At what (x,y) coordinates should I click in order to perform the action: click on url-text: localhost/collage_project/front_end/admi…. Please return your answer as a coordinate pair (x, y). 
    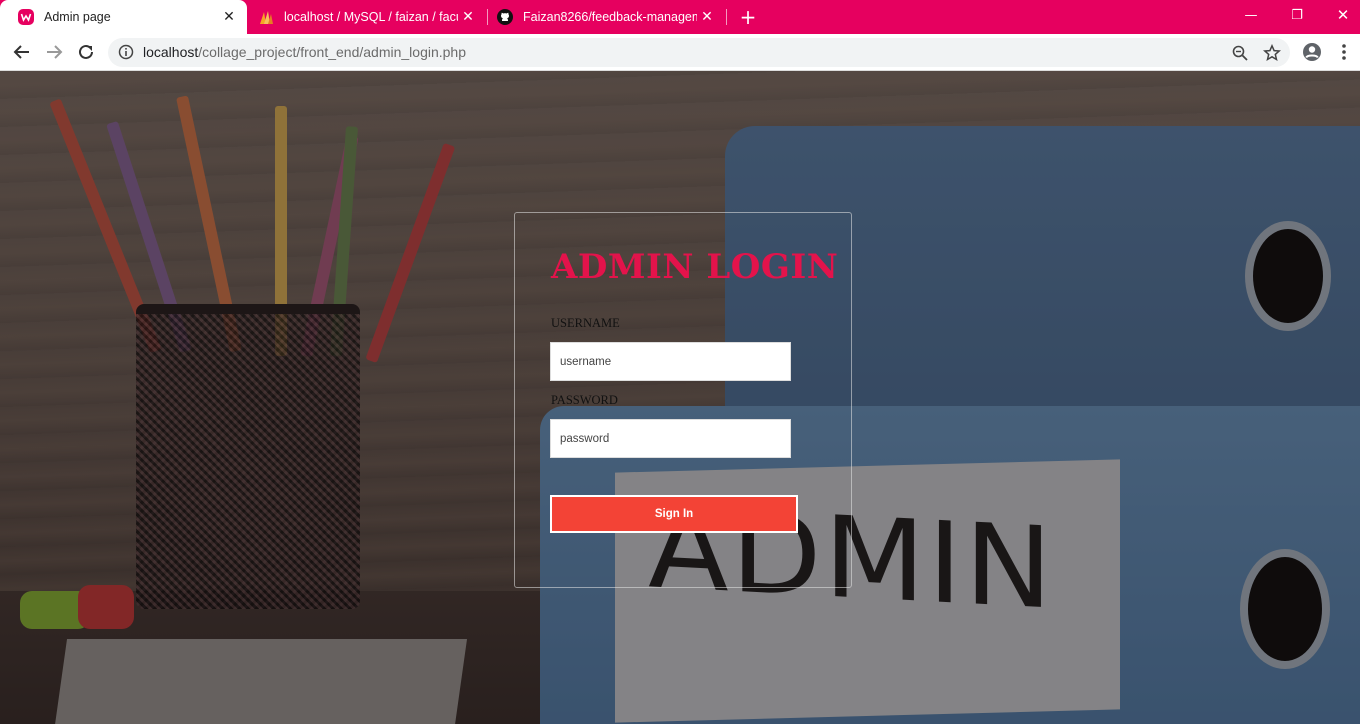
    Looking at the image, I should click on (304, 52).